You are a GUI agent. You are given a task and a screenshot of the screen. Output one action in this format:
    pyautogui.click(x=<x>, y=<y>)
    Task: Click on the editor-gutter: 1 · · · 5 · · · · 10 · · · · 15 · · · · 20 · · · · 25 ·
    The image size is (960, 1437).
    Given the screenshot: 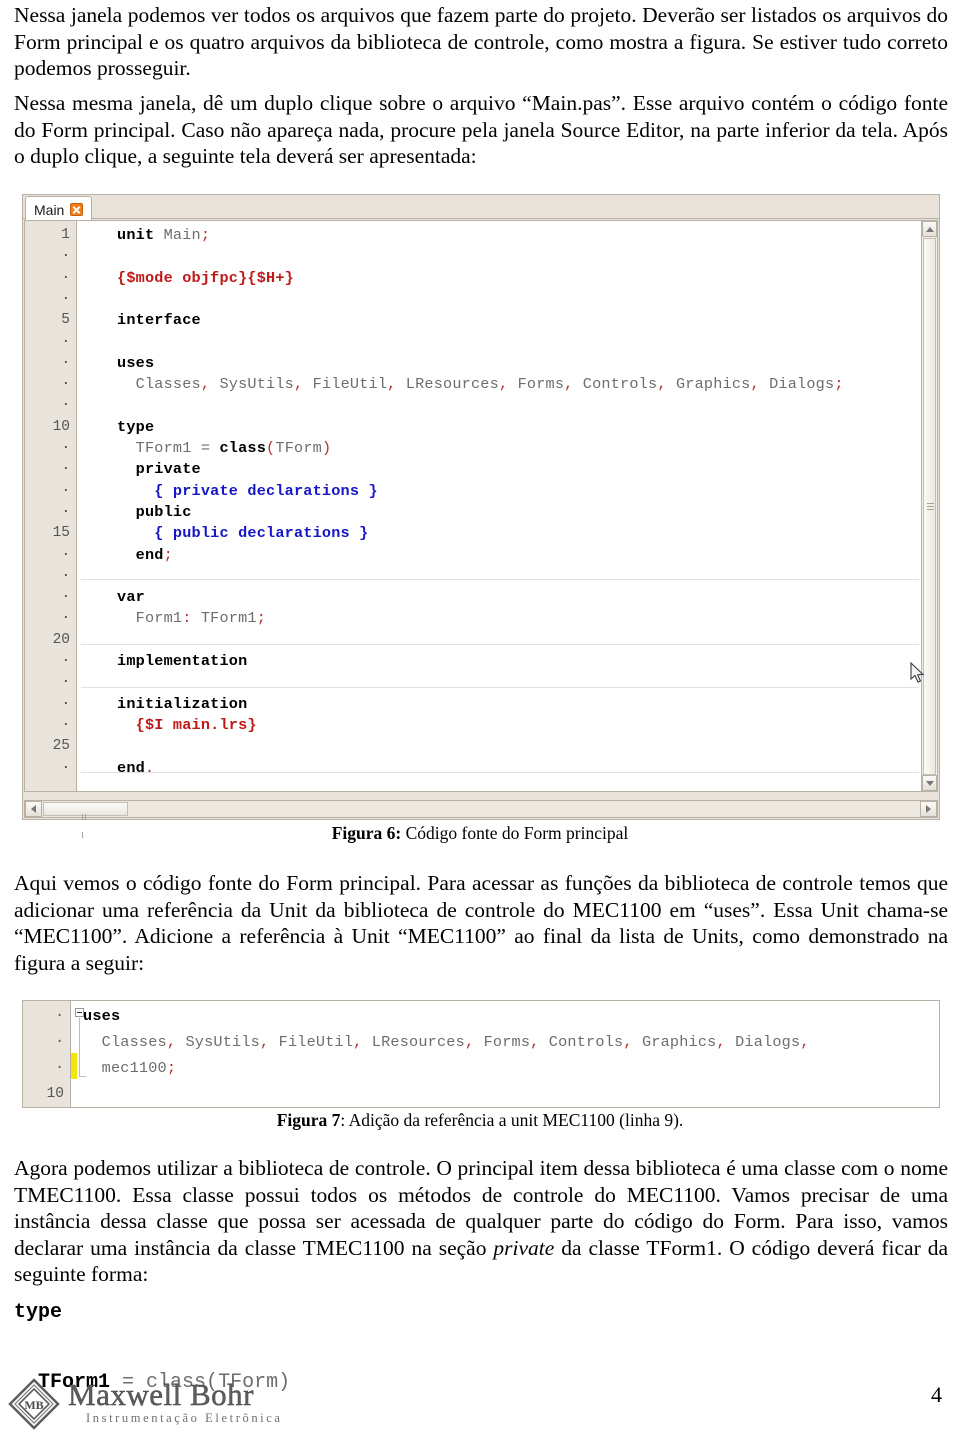 What is the action you would take?
    pyautogui.click(x=51, y=506)
    